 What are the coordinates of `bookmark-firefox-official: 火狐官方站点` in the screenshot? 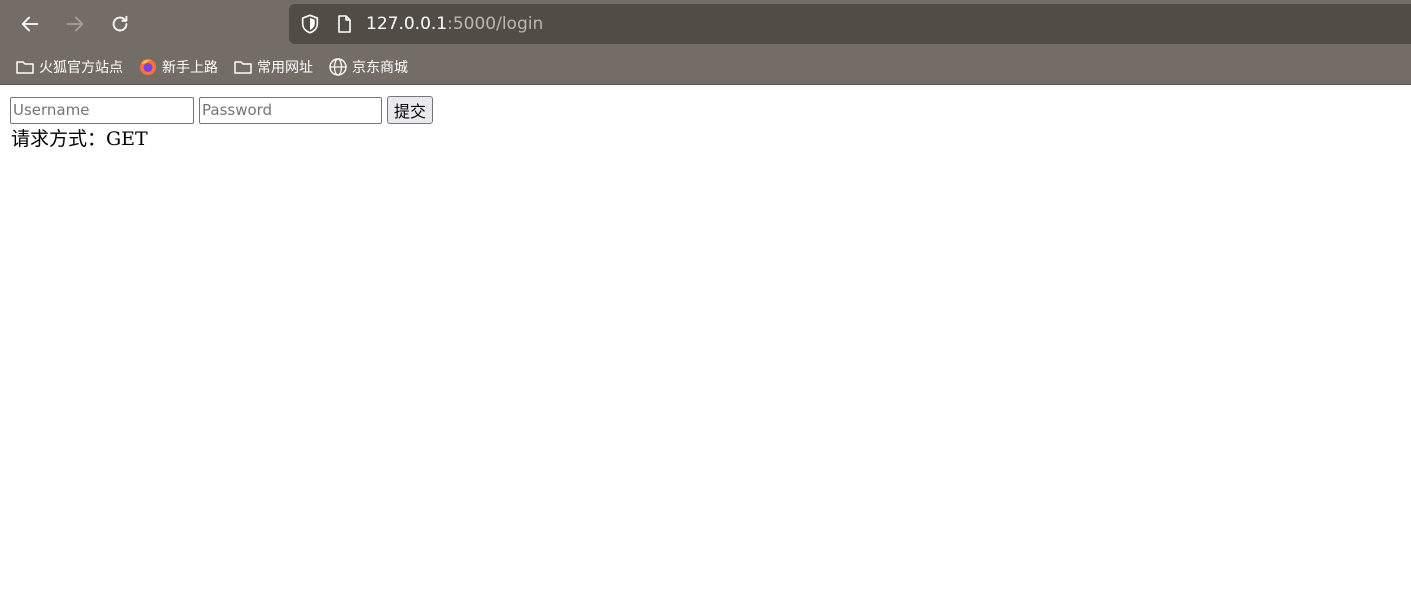 It's located at (69, 67).